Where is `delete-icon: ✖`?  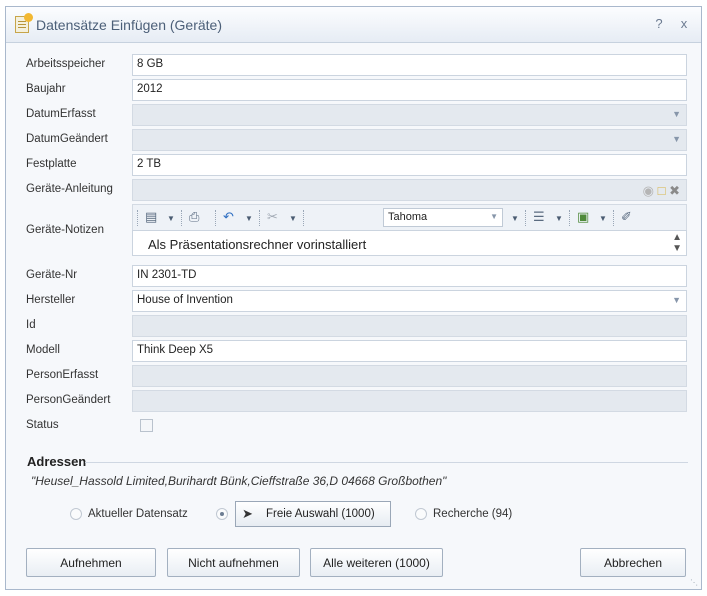
delete-icon: ✖ is located at coordinates (674, 190).